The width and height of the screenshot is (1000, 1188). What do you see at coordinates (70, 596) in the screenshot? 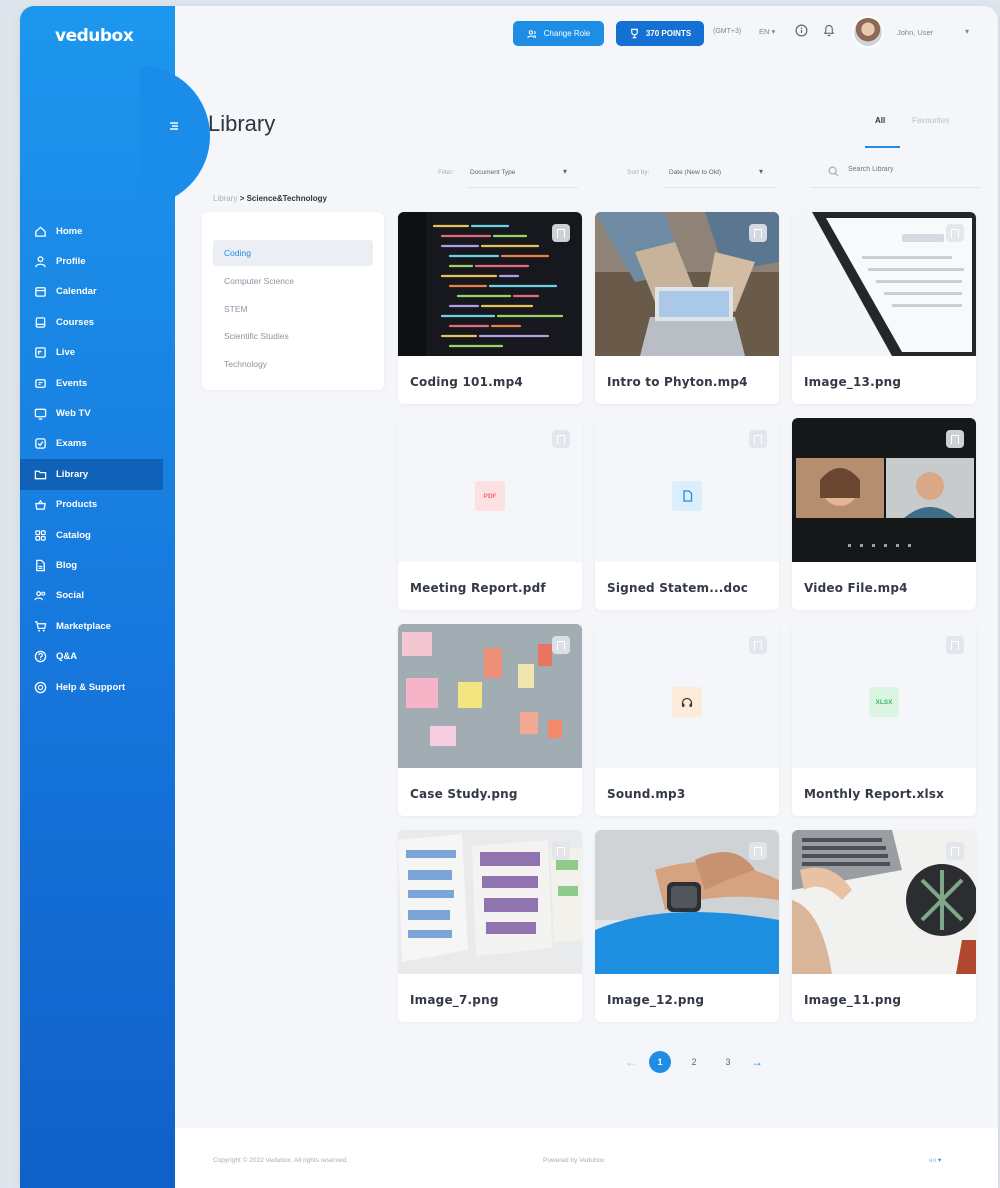
I see `sidebar-item-label: Social` at bounding box center [70, 596].